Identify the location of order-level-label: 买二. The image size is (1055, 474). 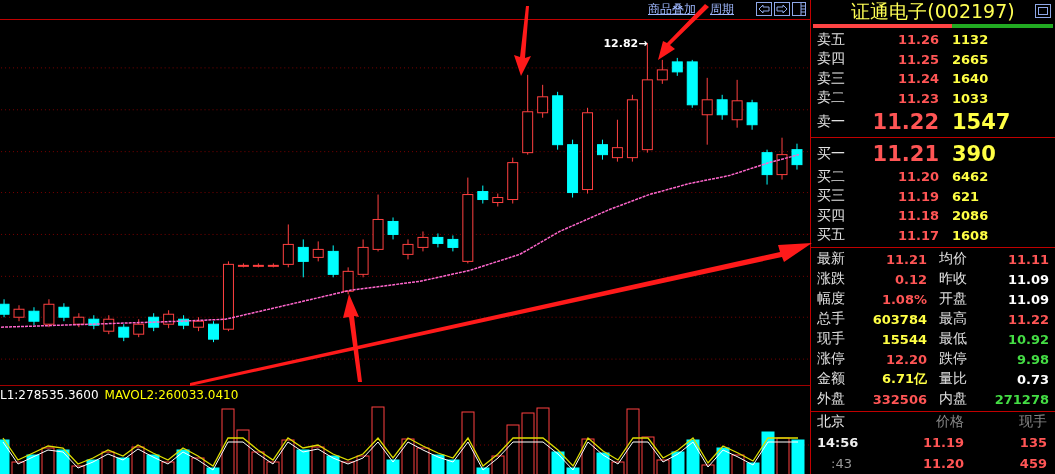
(831, 176).